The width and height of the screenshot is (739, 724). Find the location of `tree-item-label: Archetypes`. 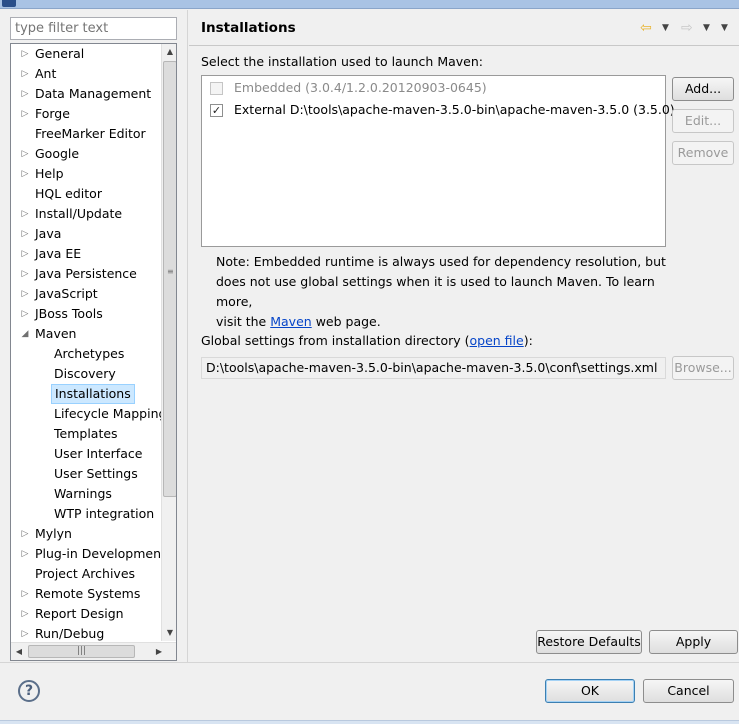

tree-item-label: Archetypes is located at coordinates (89, 353).